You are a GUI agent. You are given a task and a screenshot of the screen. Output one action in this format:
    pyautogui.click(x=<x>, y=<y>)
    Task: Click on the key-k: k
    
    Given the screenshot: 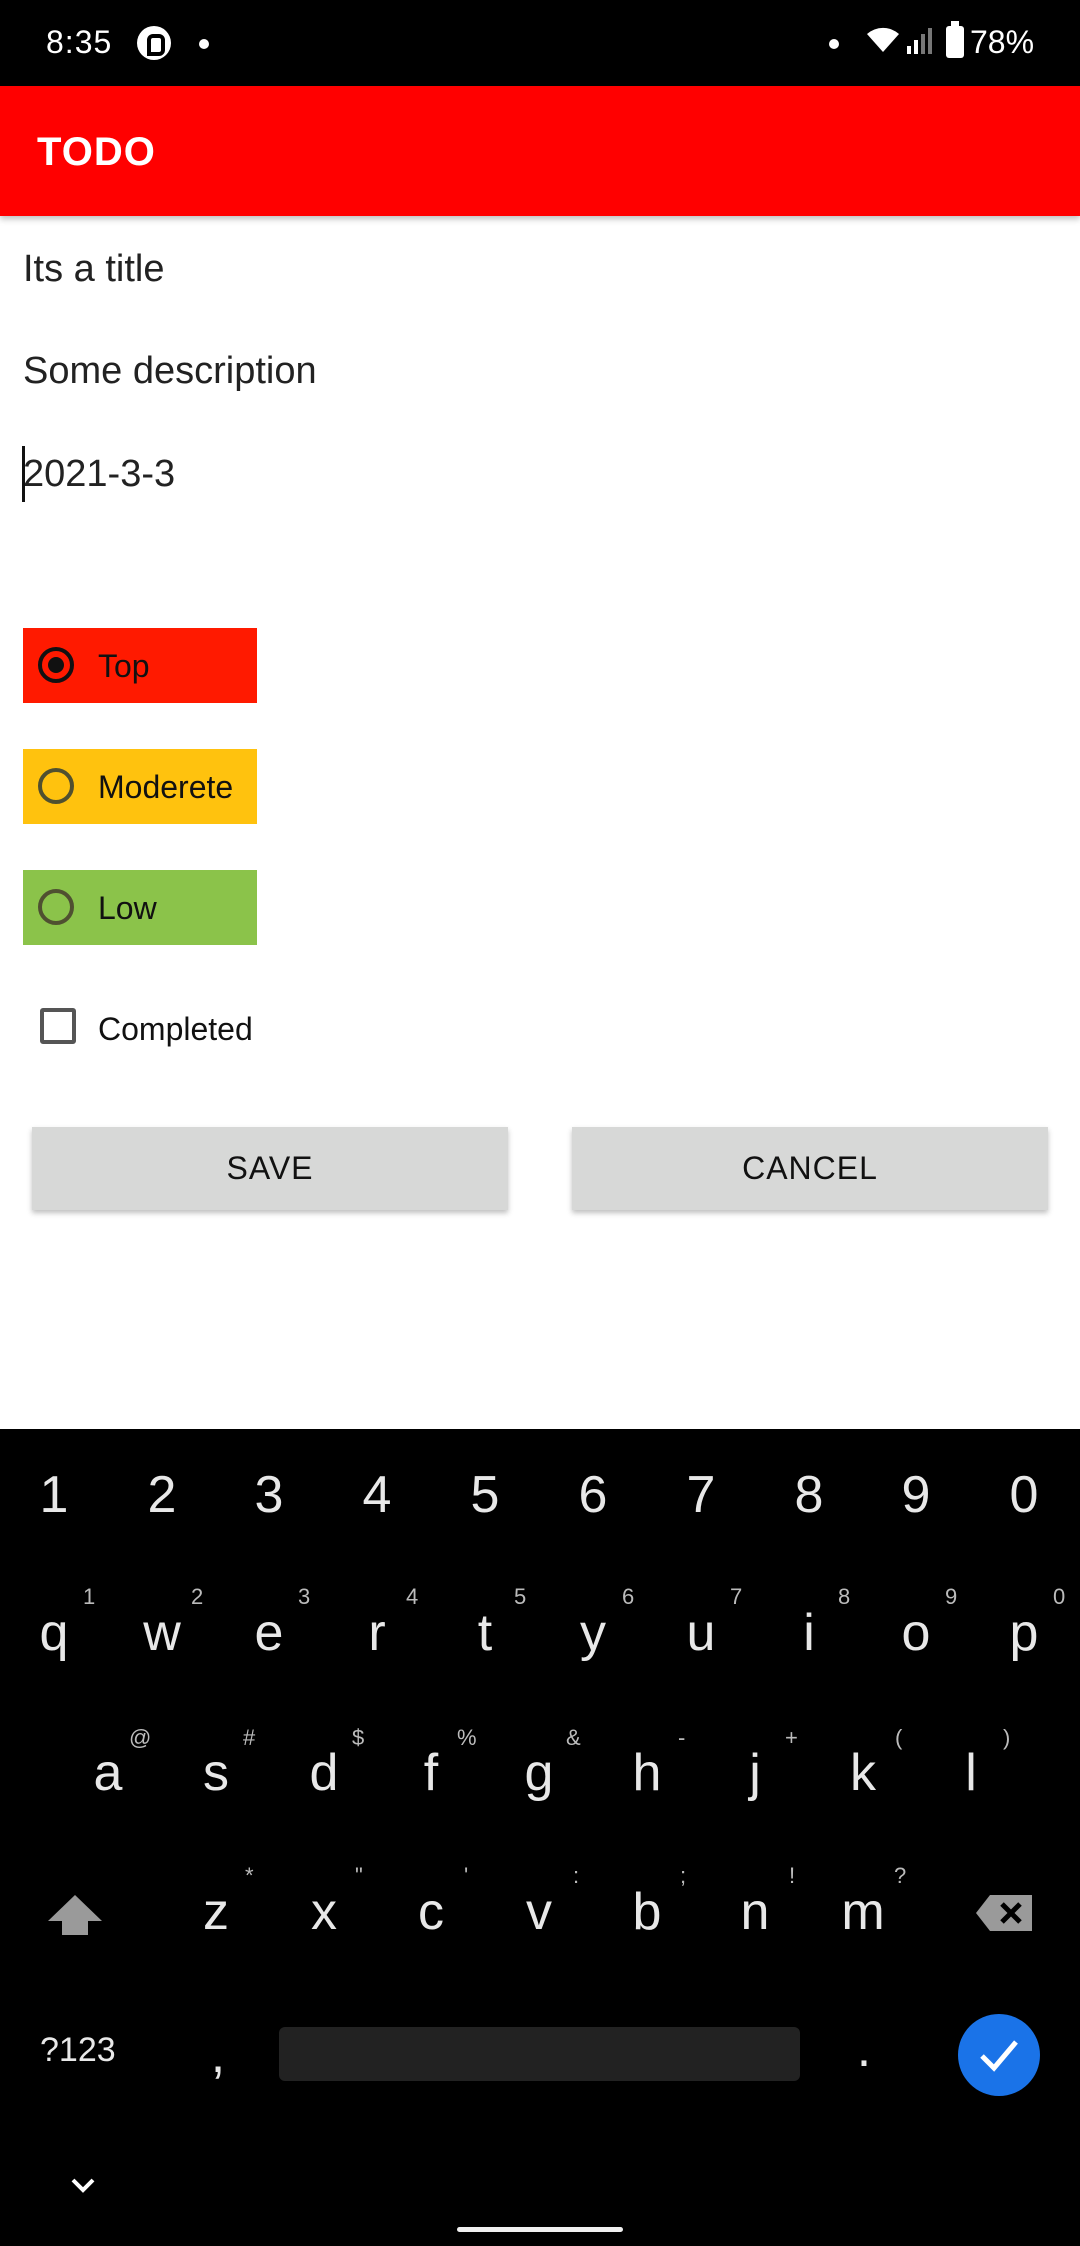 What is the action you would take?
    pyautogui.click(x=863, y=1773)
    